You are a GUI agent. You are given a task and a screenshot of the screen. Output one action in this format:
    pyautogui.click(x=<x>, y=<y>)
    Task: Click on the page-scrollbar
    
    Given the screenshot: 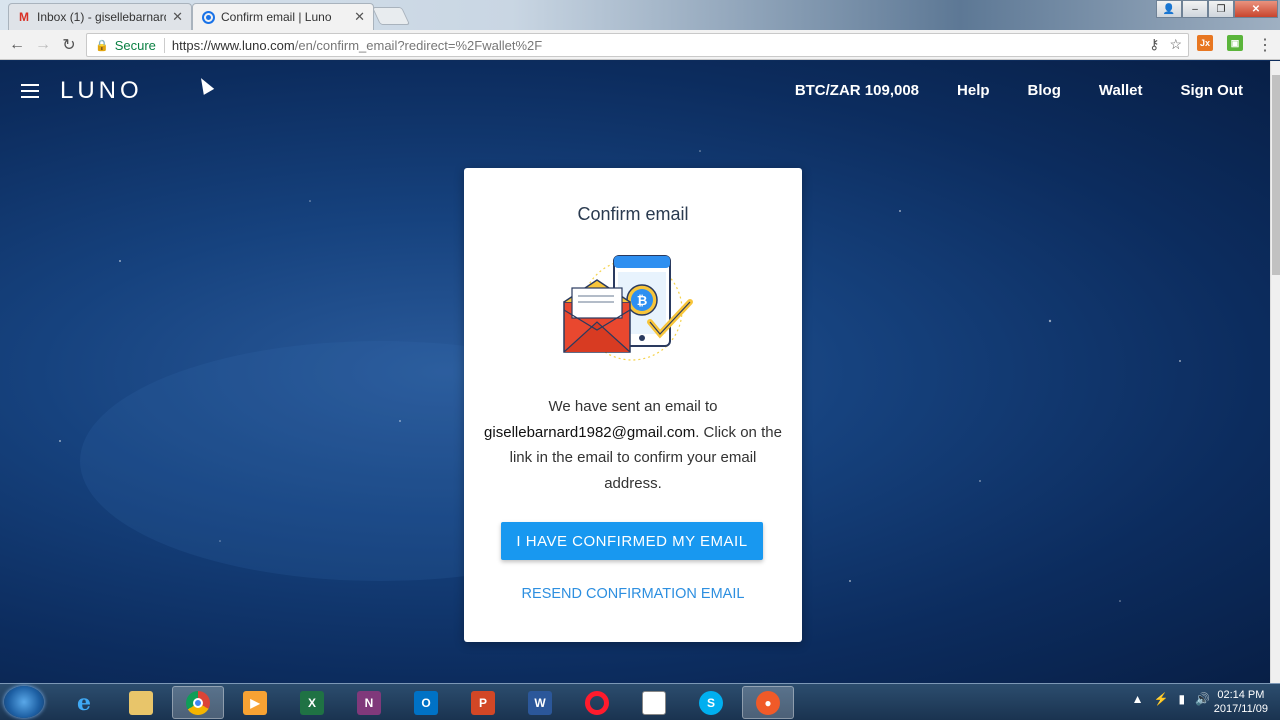 What is the action you would take?
    pyautogui.click(x=1275, y=372)
    